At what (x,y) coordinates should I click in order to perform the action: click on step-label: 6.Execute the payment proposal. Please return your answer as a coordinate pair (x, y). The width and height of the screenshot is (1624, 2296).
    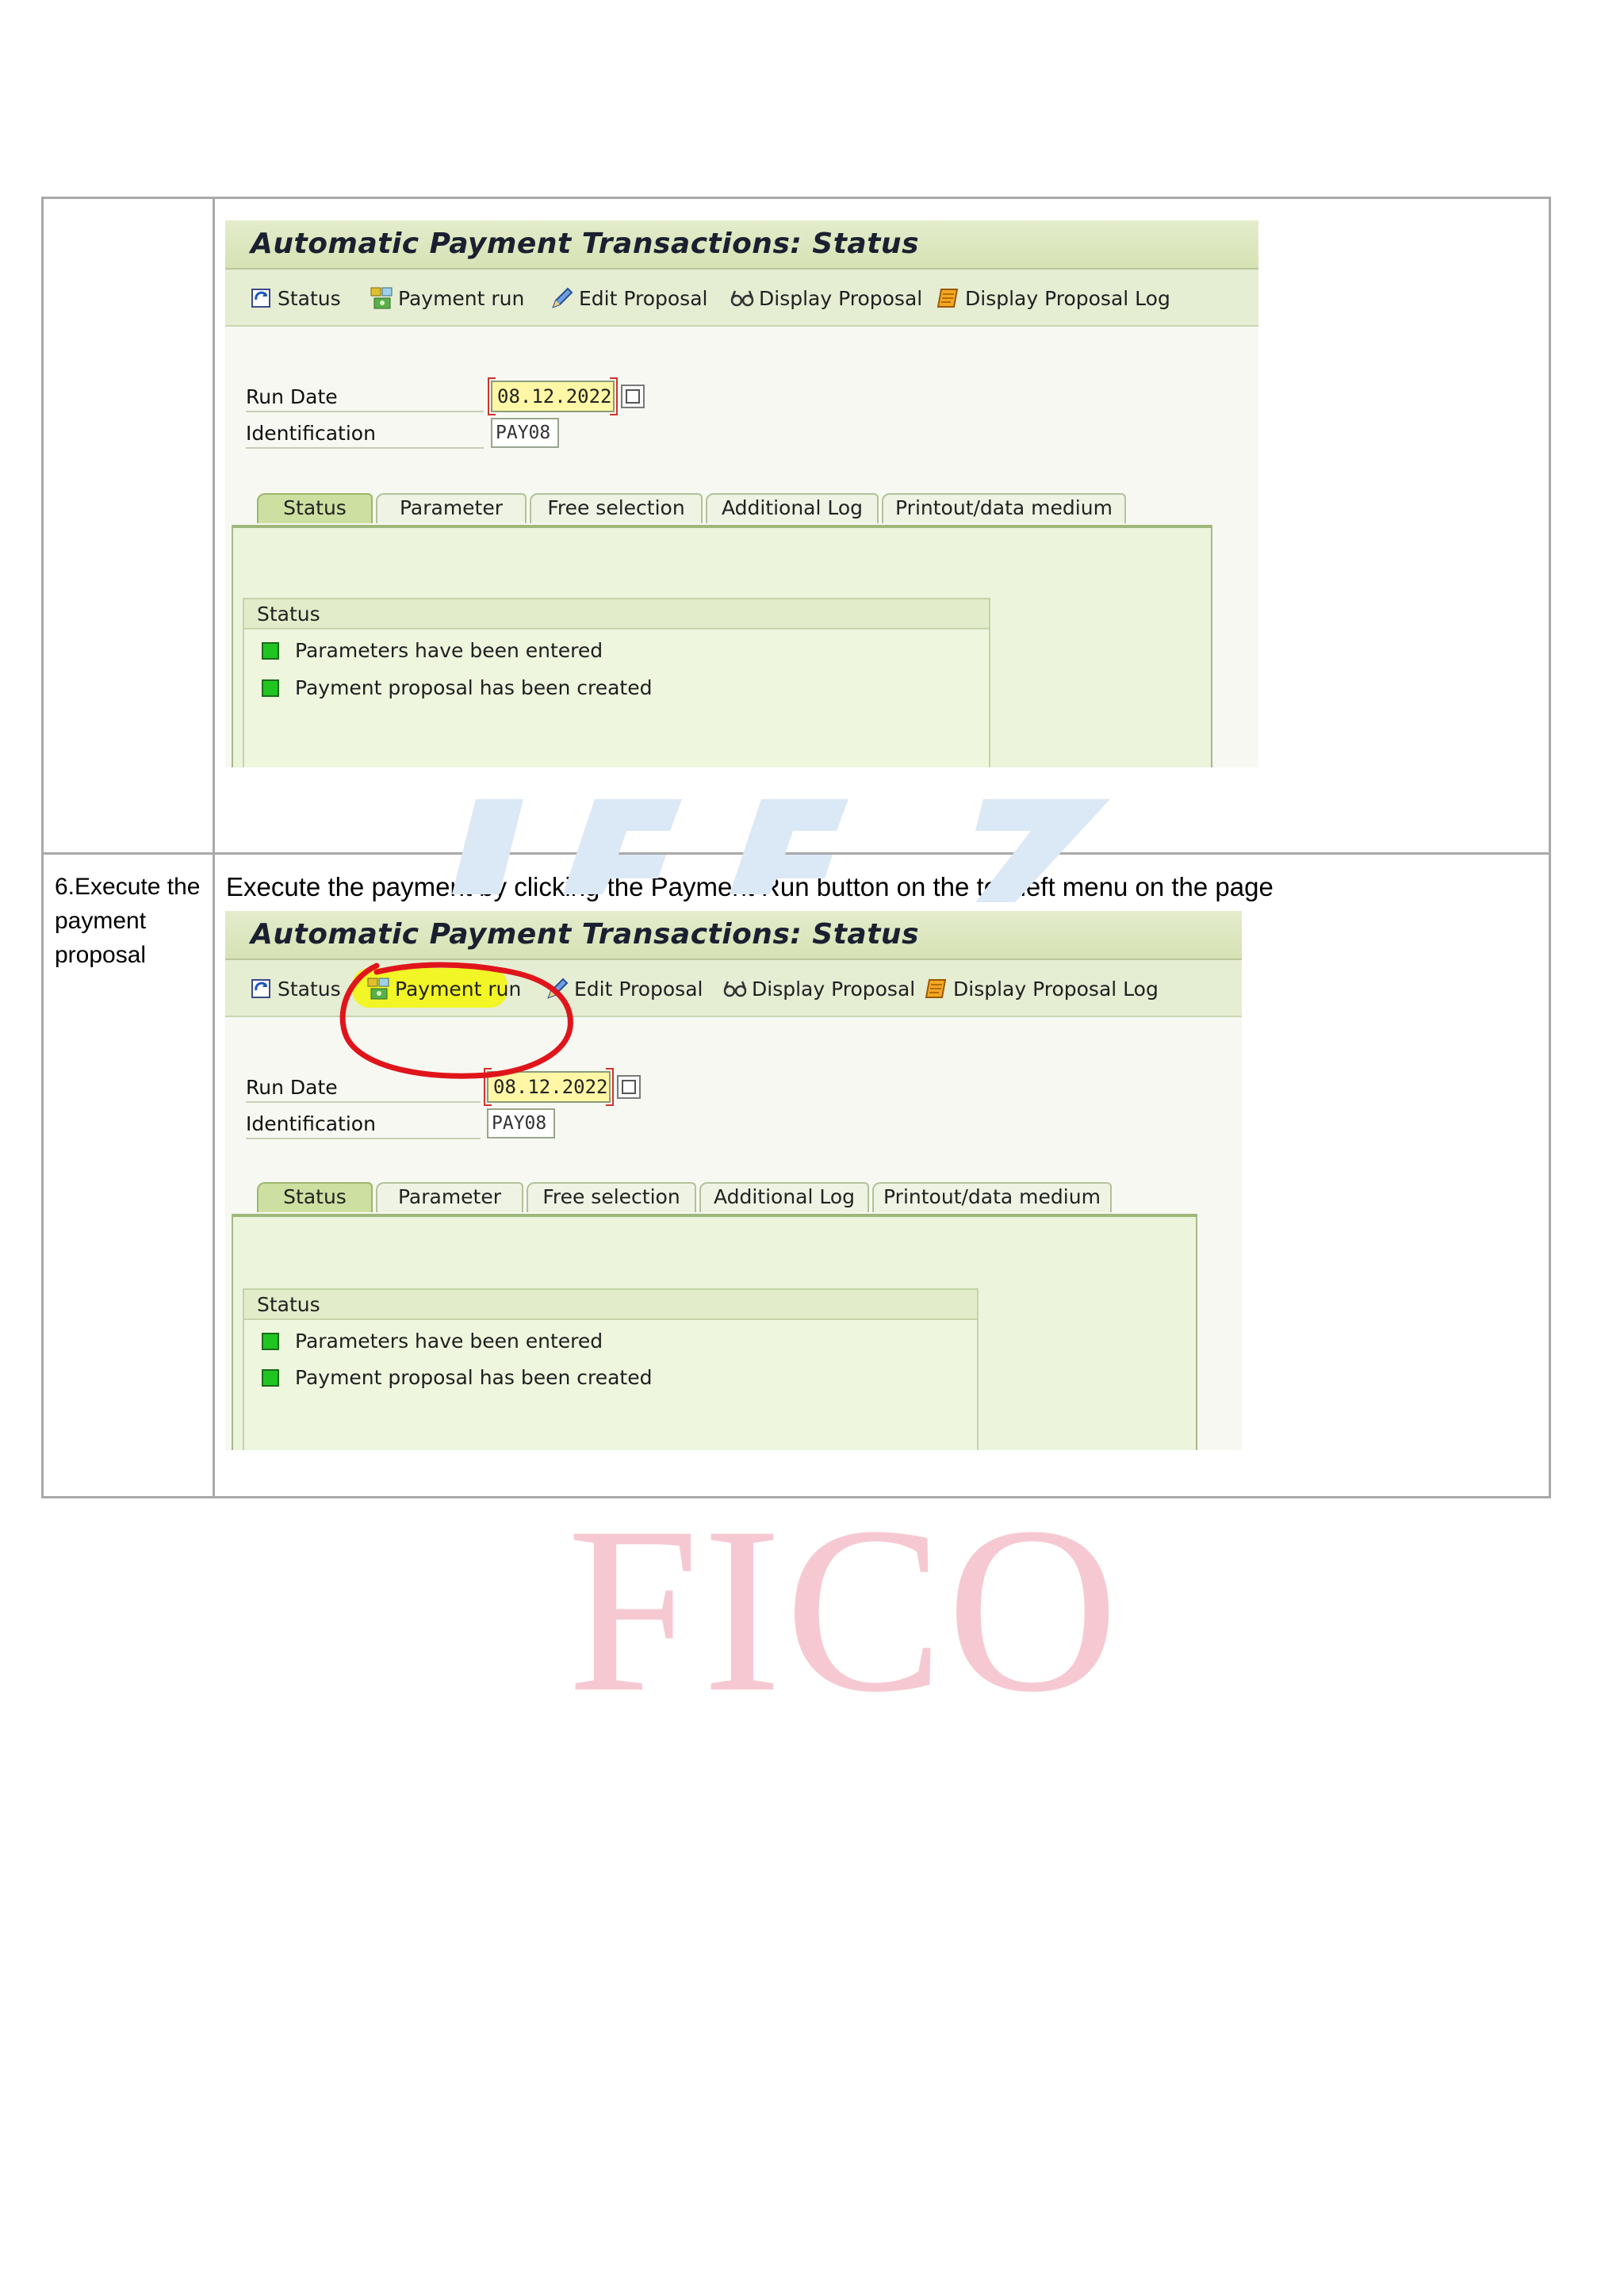
    Looking at the image, I should click on (128, 921).